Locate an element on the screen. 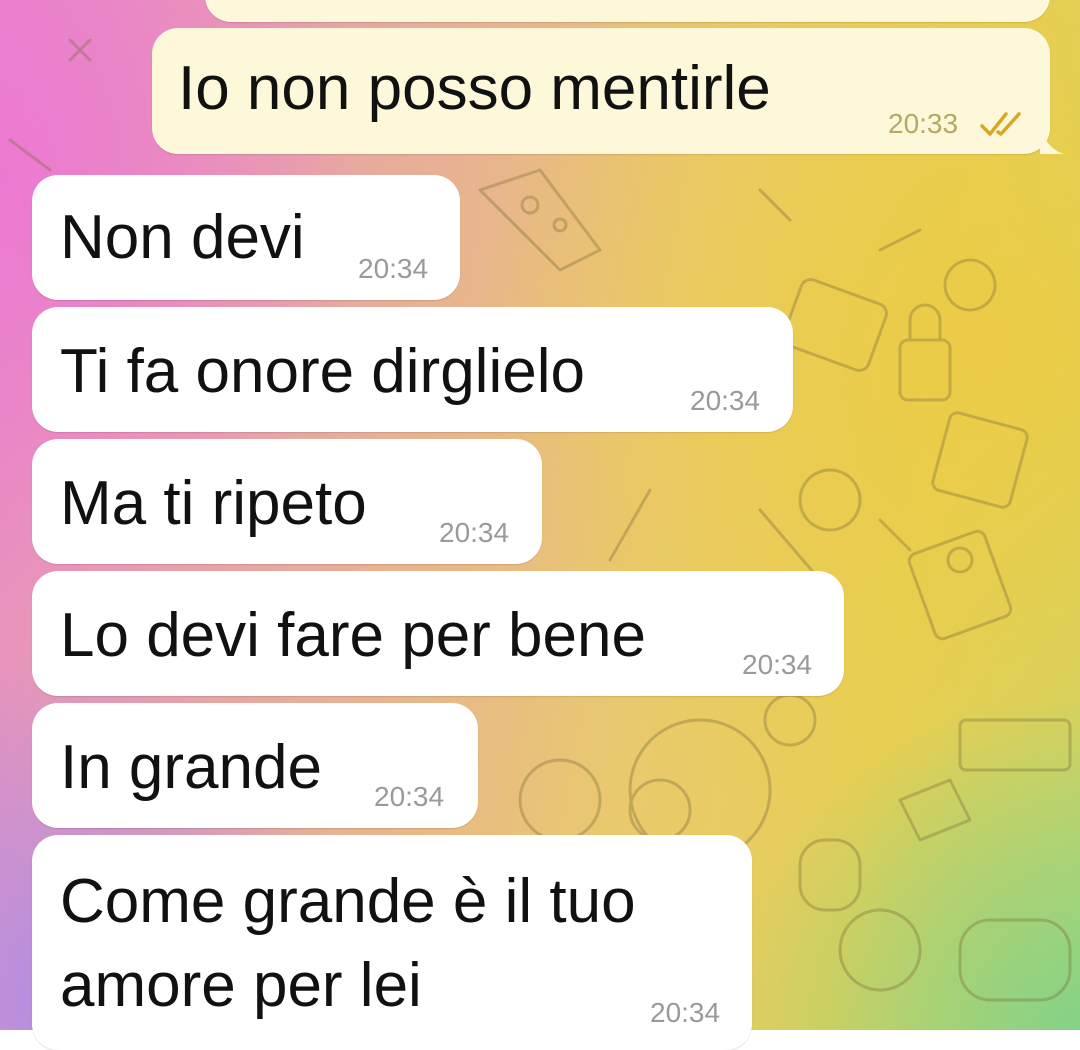 This screenshot has width=1080, height=1050. message-bubble-incoming: Come grande è il tuo amore per lei 20:34 is located at coordinates (392, 942).